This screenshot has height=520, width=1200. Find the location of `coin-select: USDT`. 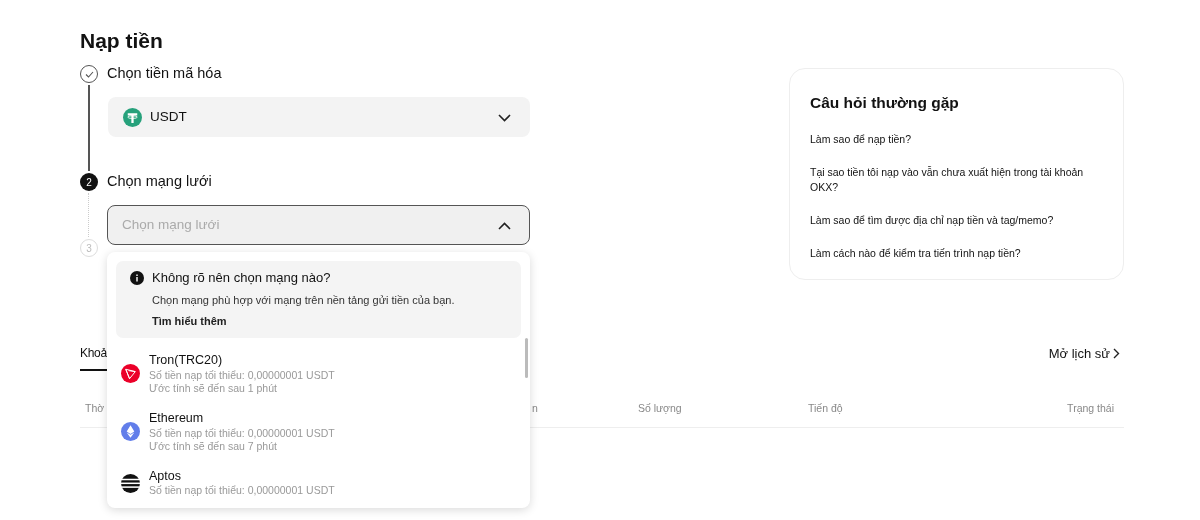

coin-select: USDT is located at coordinates (319, 117).